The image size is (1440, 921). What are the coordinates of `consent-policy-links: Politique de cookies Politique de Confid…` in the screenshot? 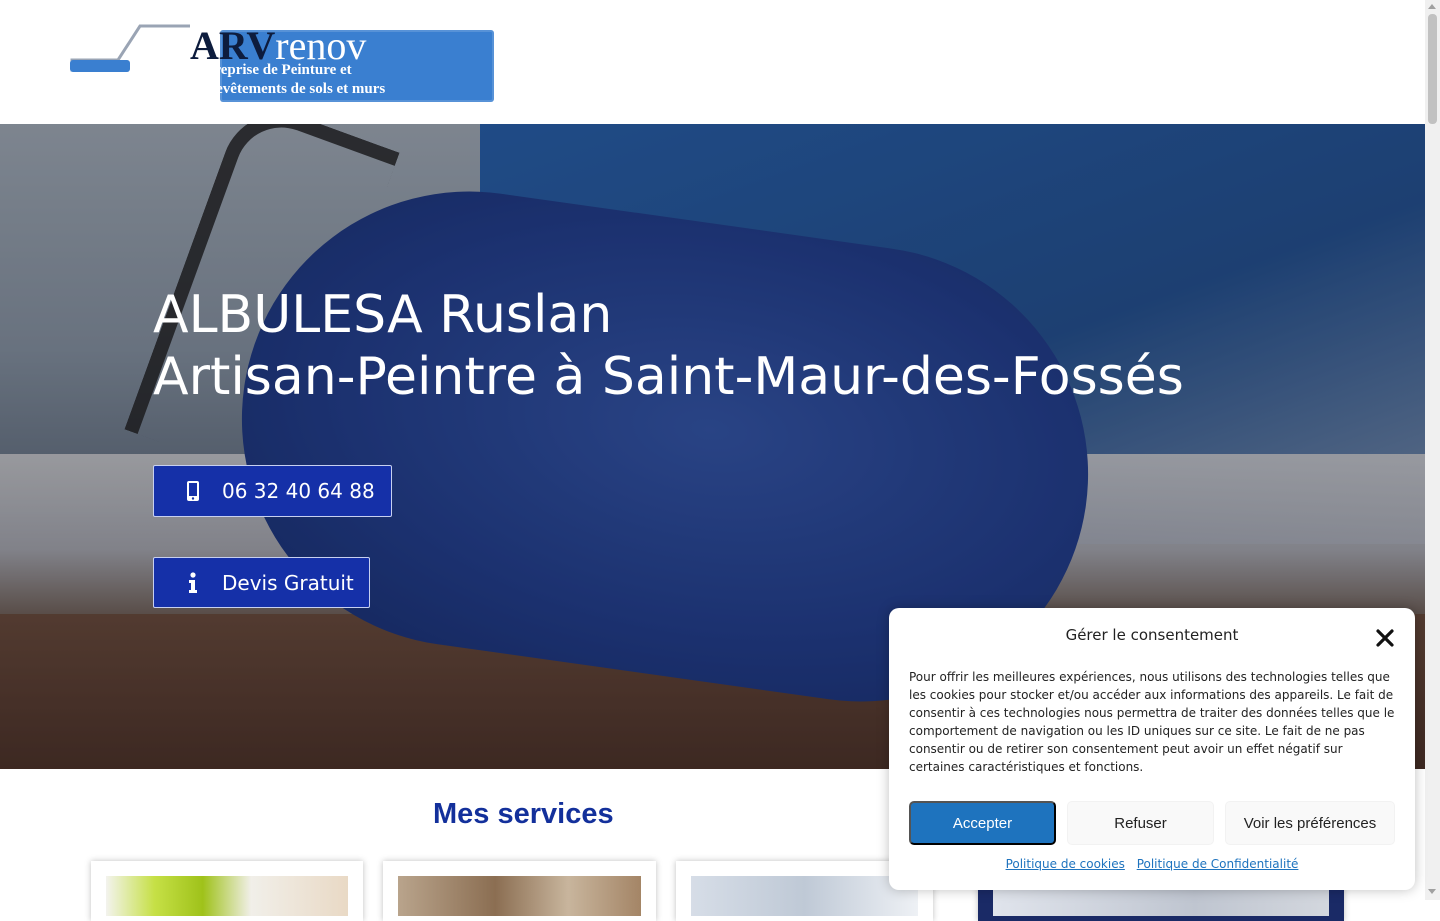 It's located at (1152, 864).